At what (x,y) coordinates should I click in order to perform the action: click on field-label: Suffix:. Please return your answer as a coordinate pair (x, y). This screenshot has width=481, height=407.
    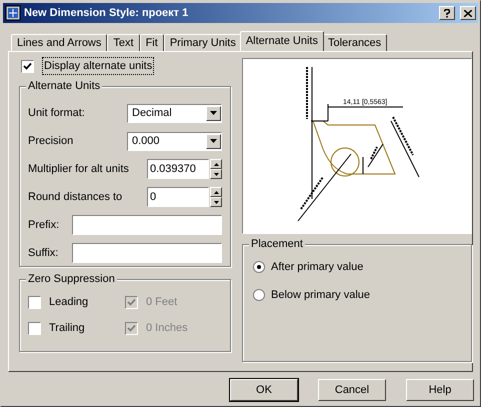
    Looking at the image, I should click on (44, 253).